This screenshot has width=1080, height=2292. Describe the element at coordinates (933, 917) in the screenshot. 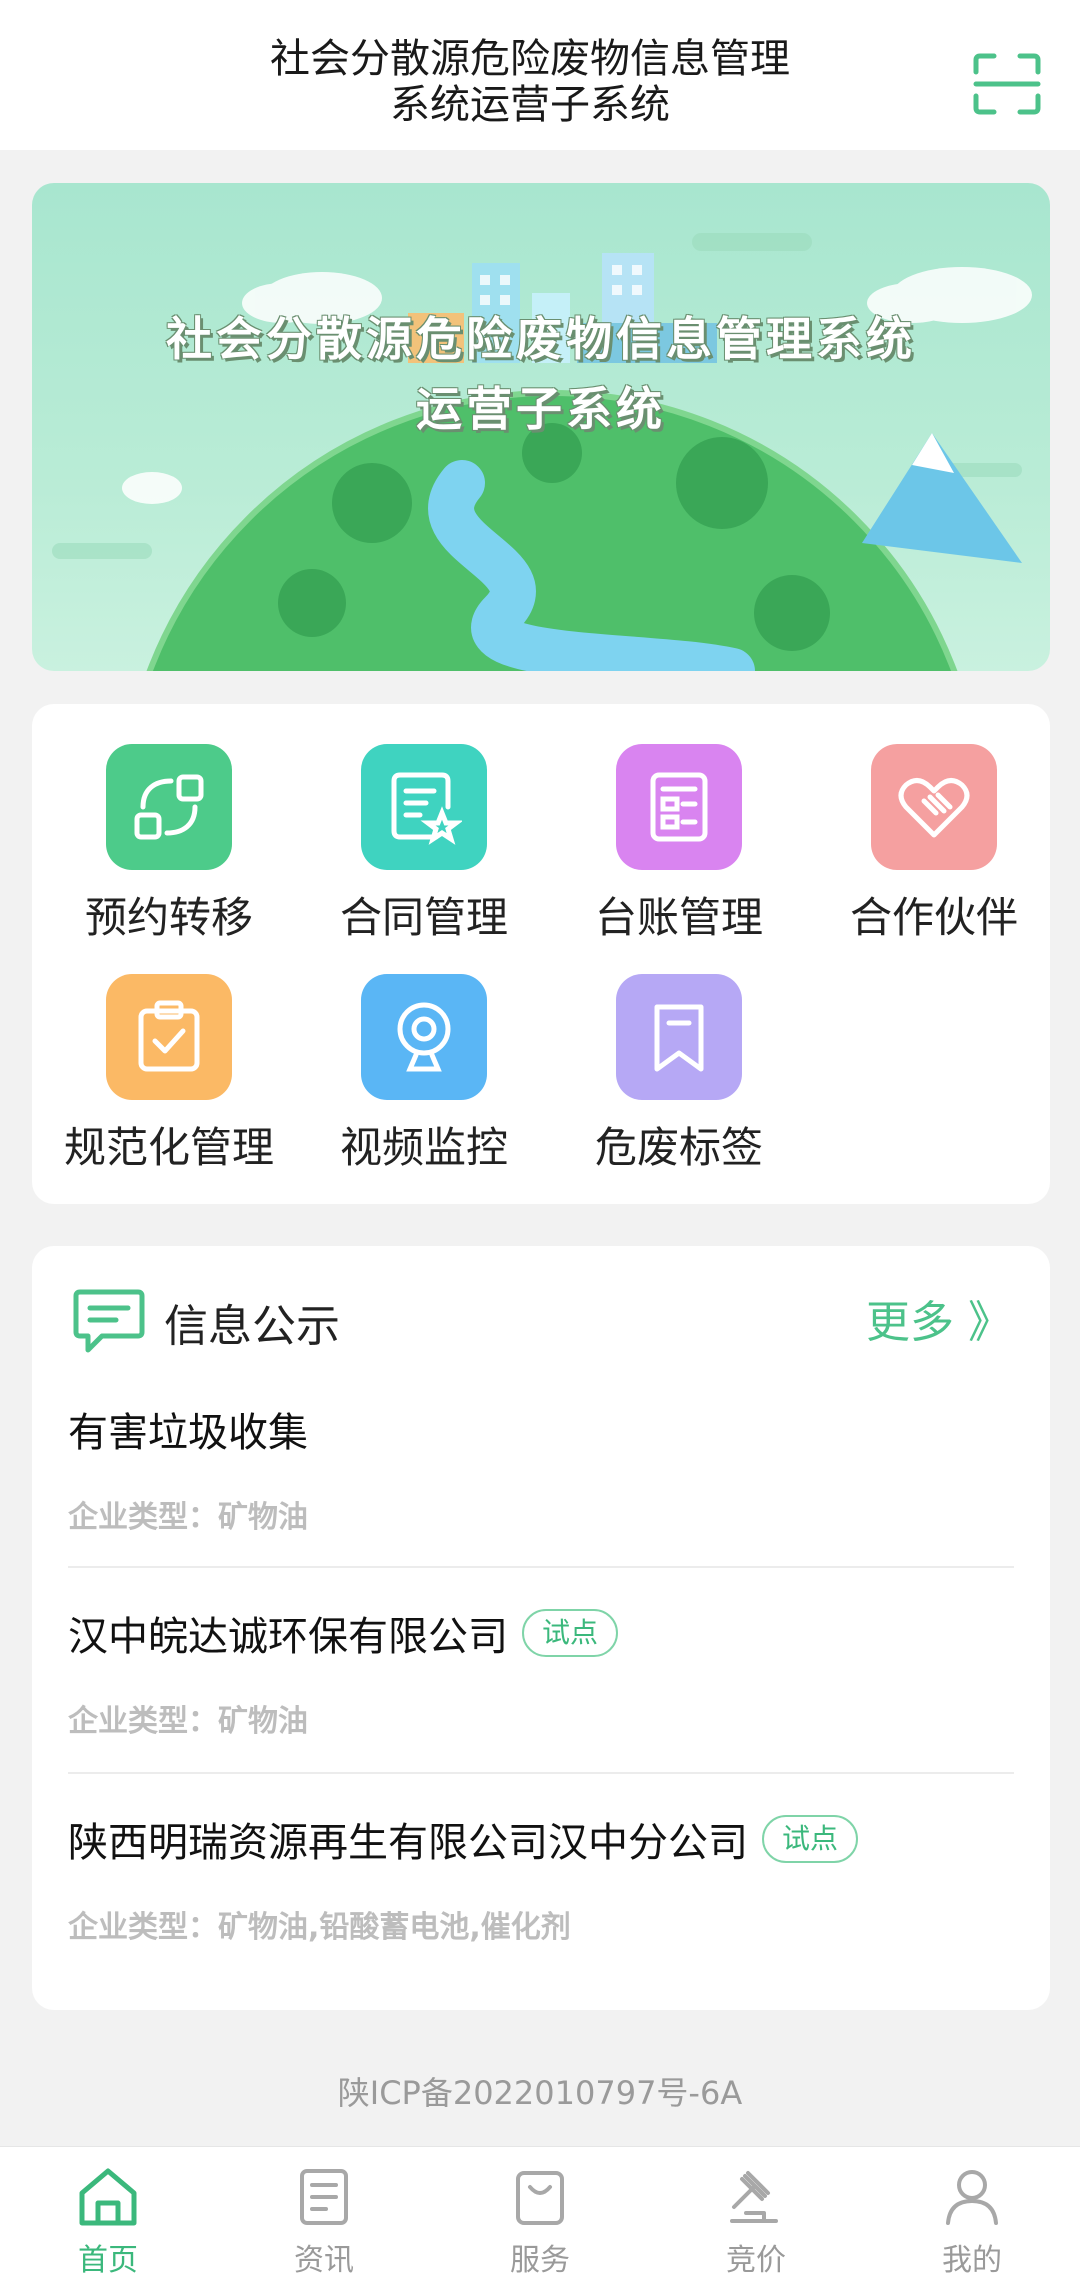

I see `grid-label-partner: 合作伙伴` at that location.